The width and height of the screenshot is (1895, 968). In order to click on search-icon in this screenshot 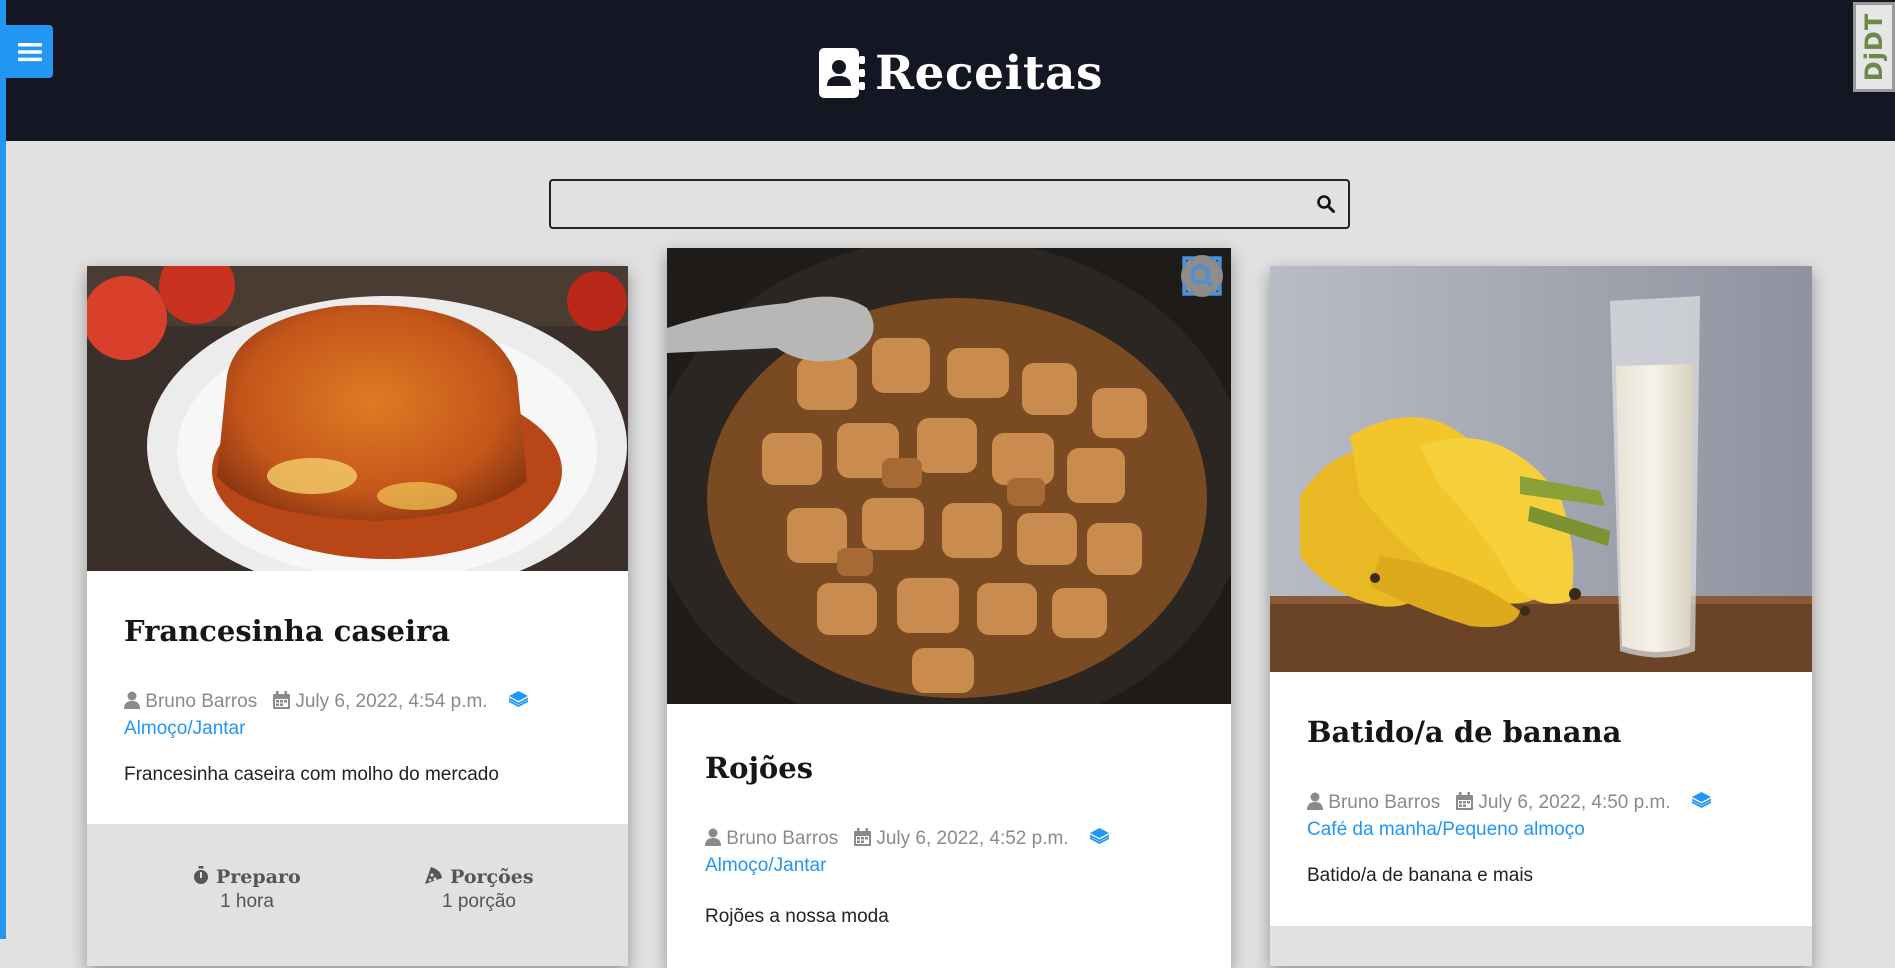, I will do `click(1326, 204)`.